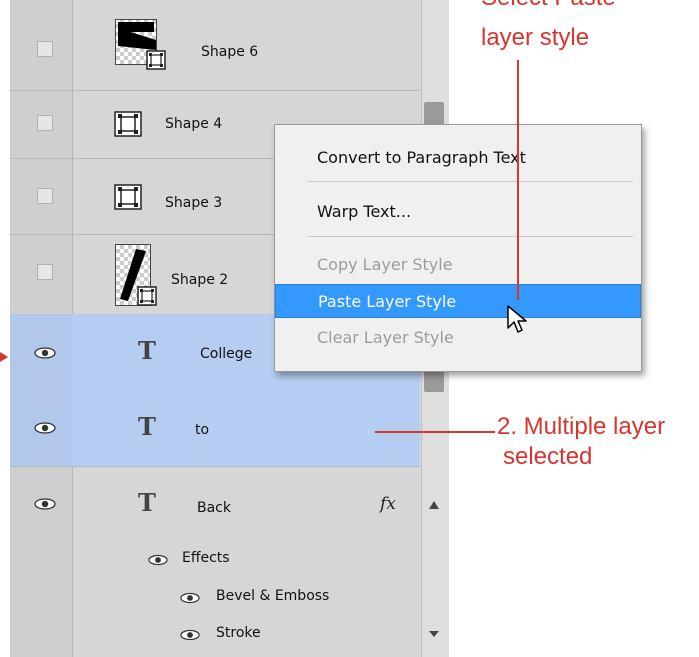 Image resolution: width=699 pixels, height=657 pixels. I want to click on menu-item-convert-paragraph: Convert to Paragraph Text, so click(458, 158).